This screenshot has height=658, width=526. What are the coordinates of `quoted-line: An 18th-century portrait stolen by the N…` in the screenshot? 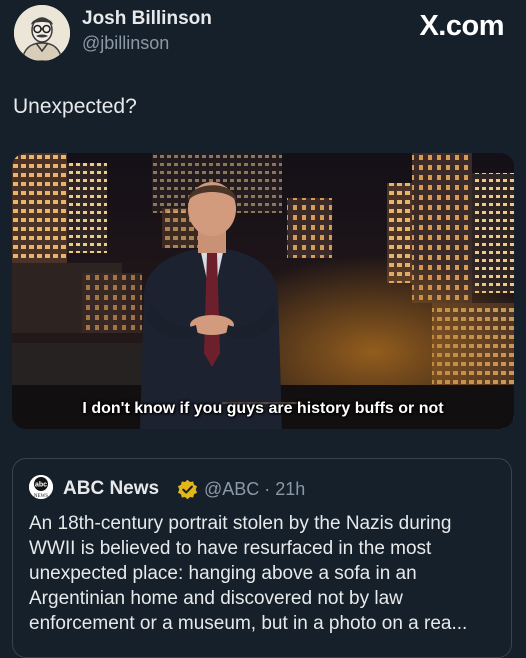 It's located at (240, 523).